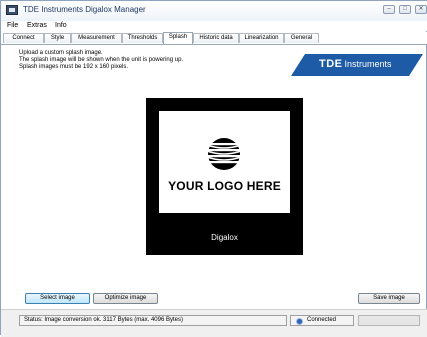 The image size is (427, 337). I want to click on select-image-button: Select image, so click(57, 298).